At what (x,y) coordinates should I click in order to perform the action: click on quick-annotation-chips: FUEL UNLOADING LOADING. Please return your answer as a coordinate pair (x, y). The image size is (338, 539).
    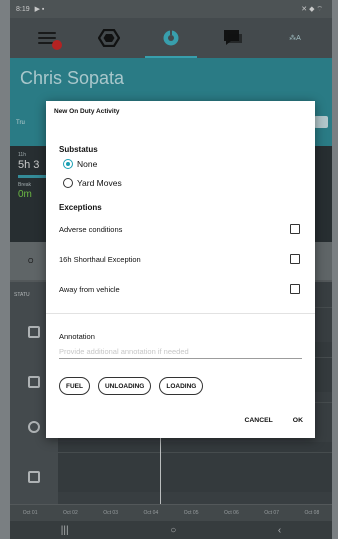
    Looking at the image, I should click on (135, 386).